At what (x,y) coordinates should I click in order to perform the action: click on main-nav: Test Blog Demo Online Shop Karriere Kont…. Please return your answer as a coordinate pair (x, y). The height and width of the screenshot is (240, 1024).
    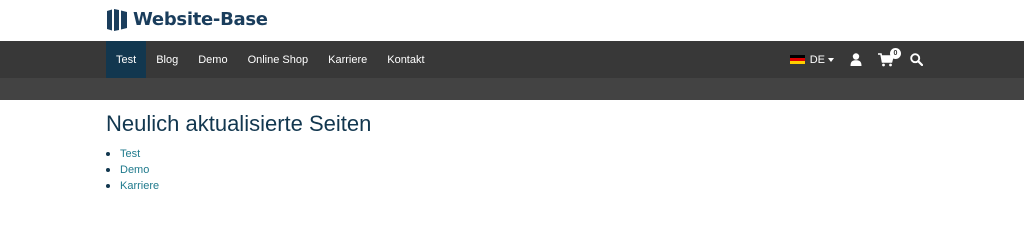
    Looking at the image, I should click on (270, 59).